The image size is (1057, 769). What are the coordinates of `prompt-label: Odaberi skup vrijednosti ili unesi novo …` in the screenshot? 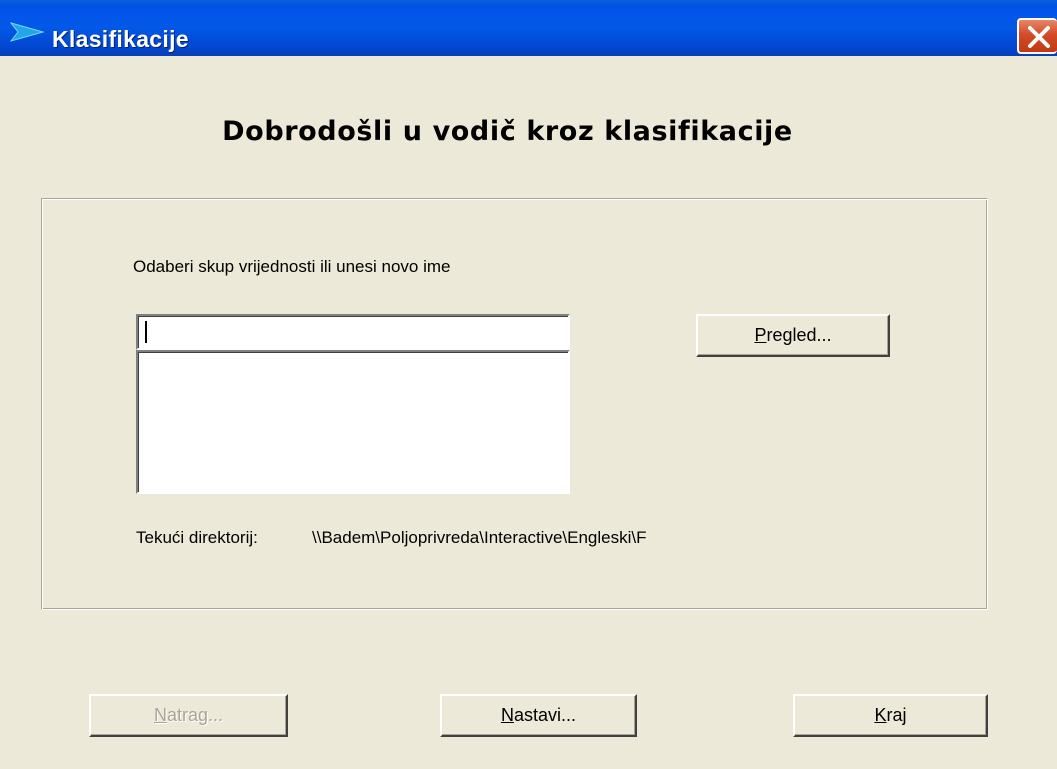 It's located at (292, 266).